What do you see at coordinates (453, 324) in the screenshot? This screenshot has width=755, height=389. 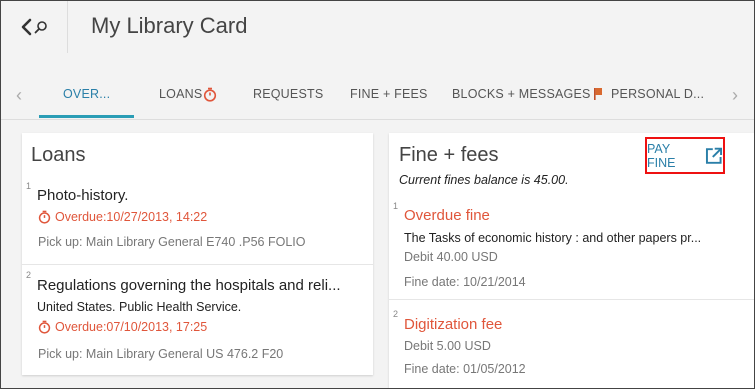 I see `fine-type: Digitization fee` at bounding box center [453, 324].